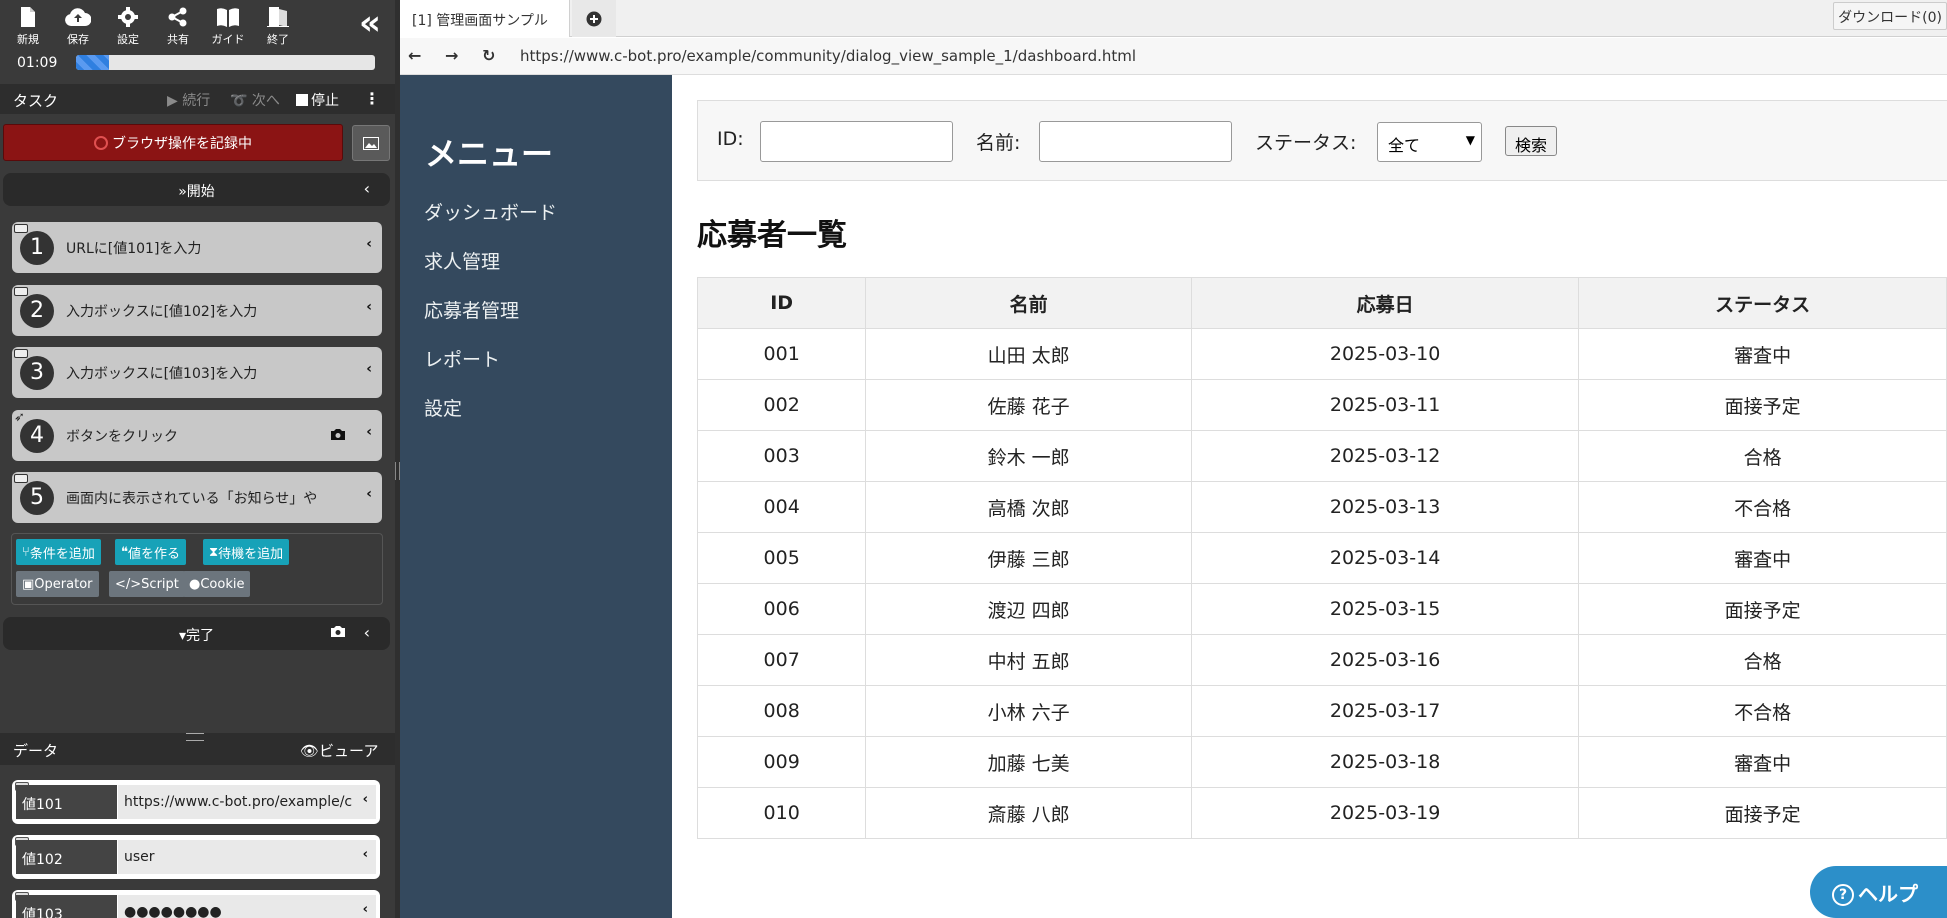  Describe the element at coordinates (488, 55) in the screenshot. I see `reload-icon: ↻` at that location.